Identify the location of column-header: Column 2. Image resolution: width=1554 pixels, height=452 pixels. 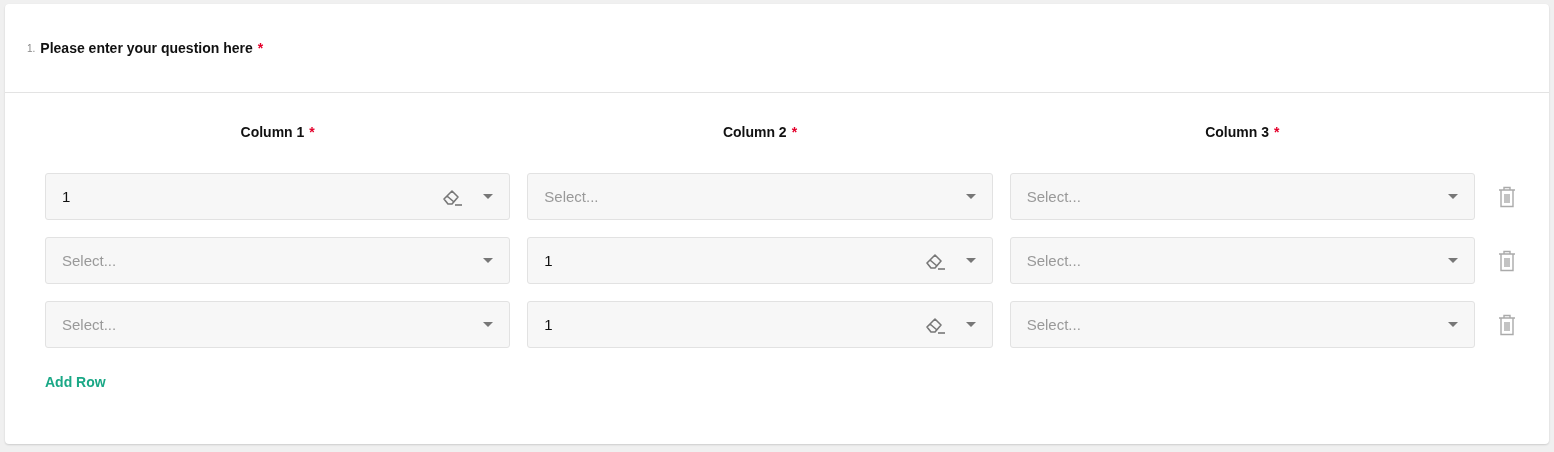
(754, 133).